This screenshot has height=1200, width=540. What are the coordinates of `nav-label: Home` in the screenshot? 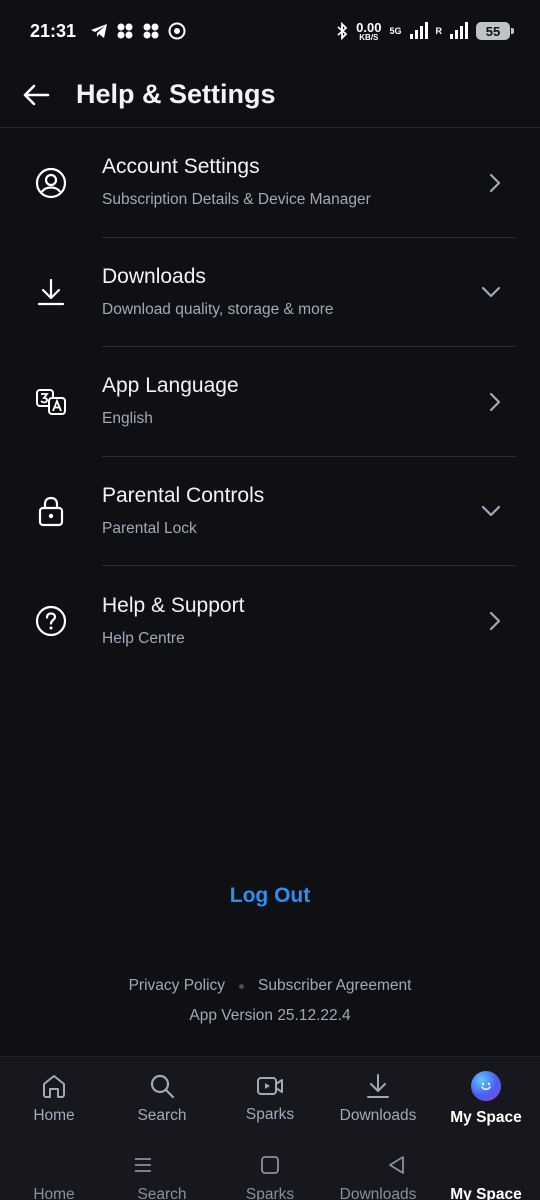 It's located at (54, 1115).